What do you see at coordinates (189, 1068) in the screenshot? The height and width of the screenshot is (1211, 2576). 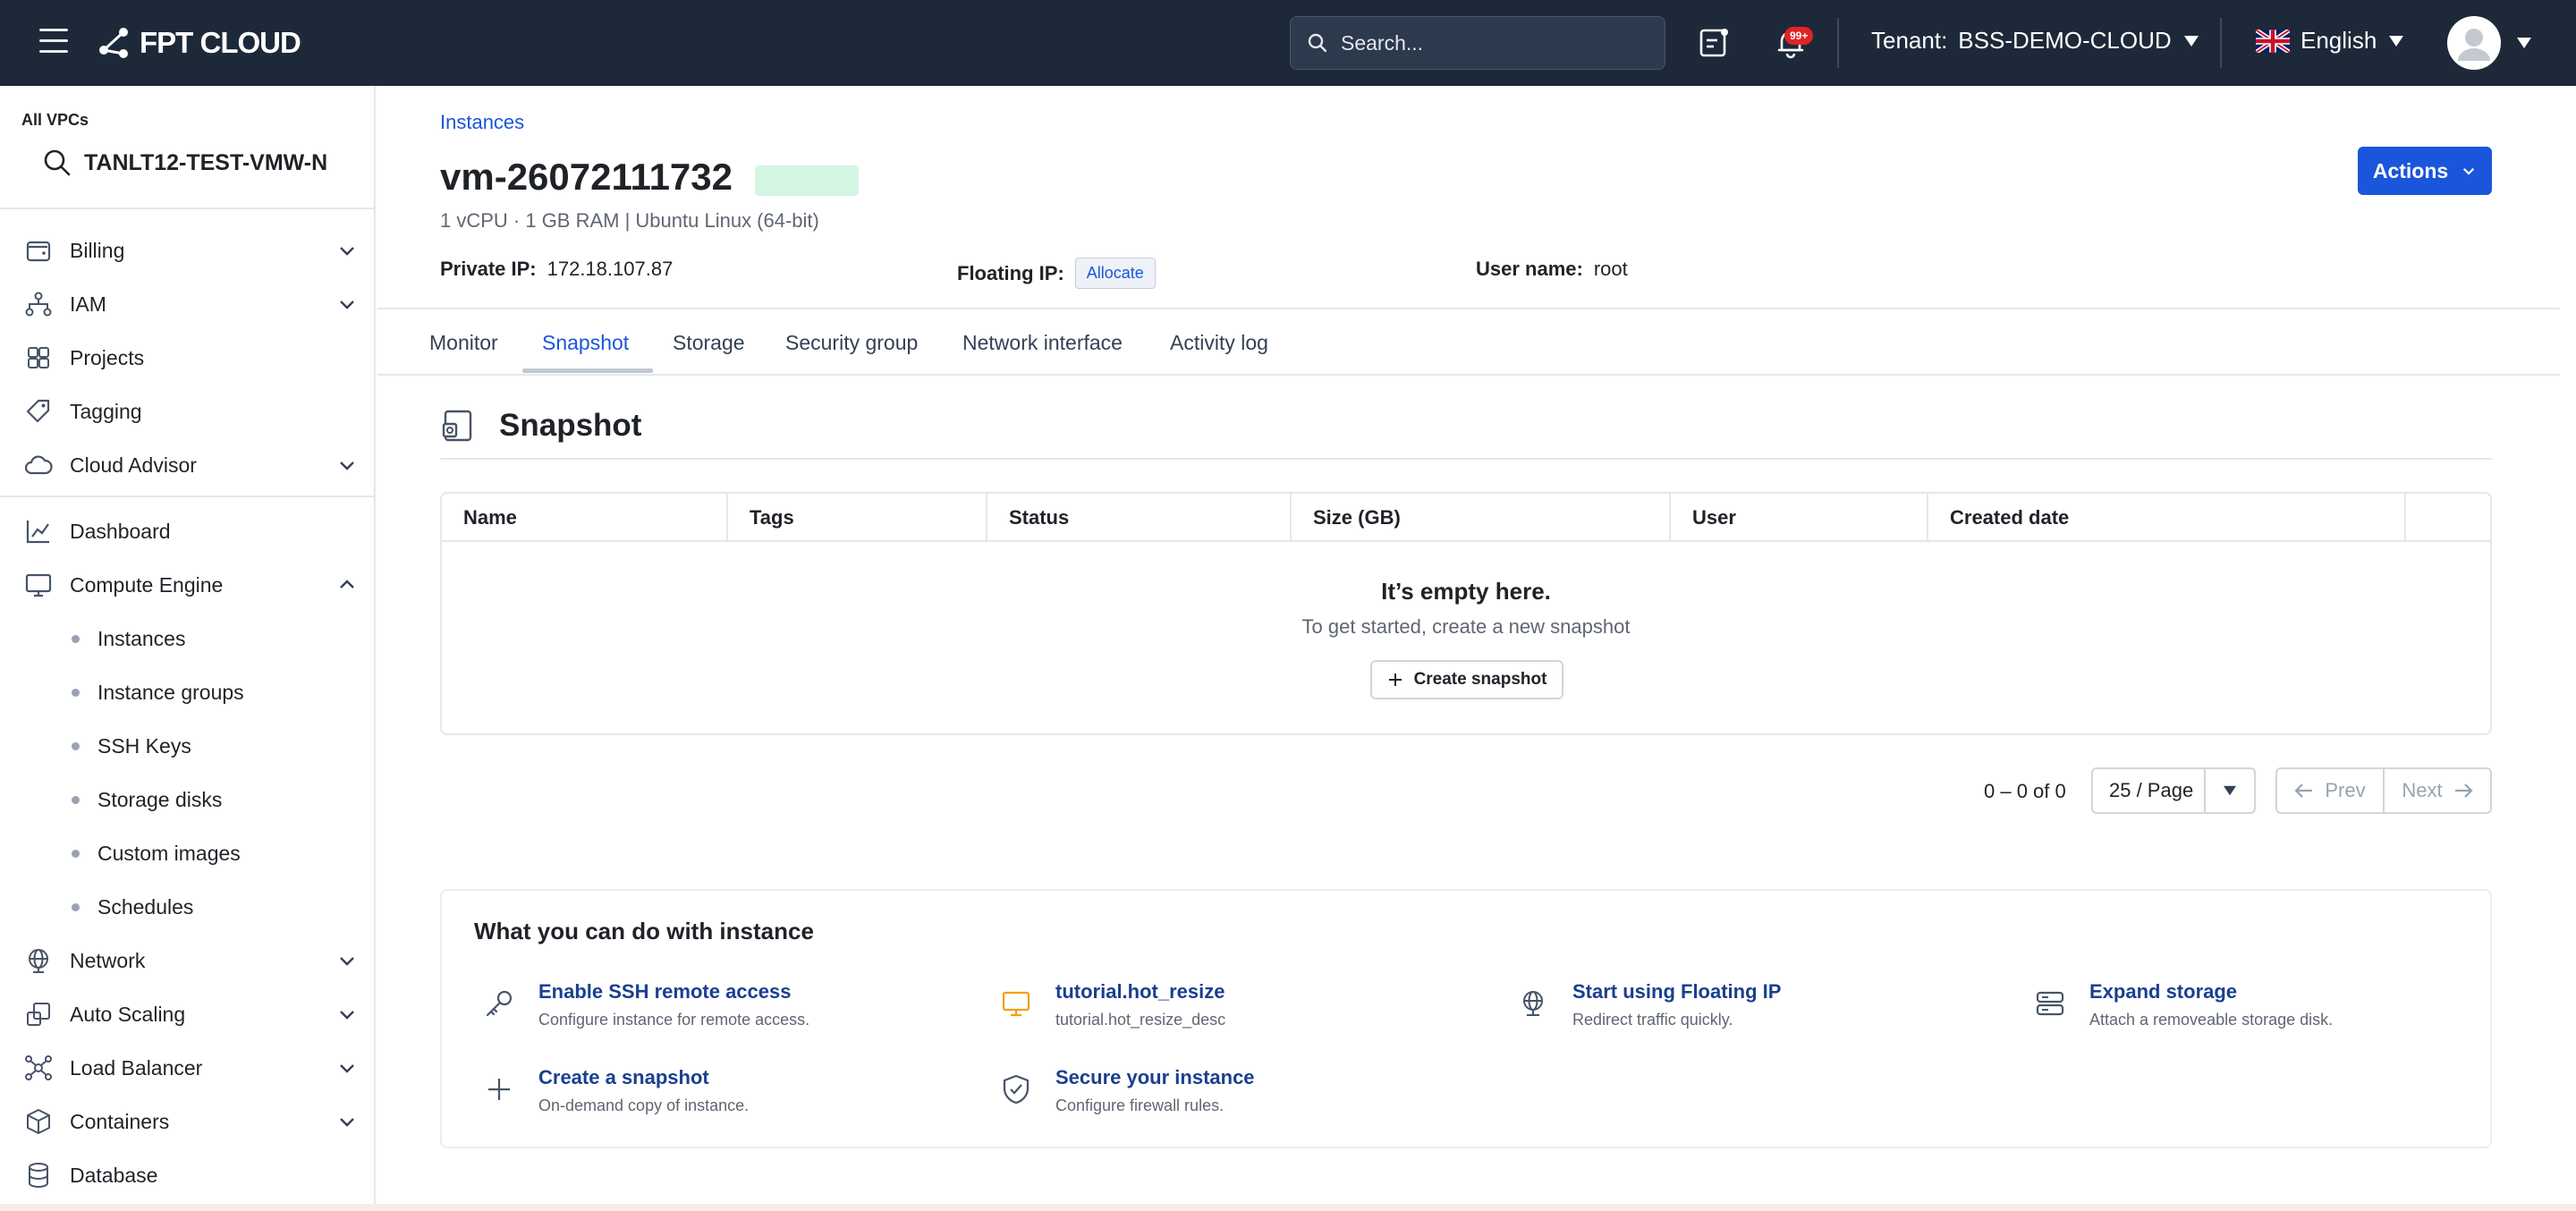 I see `sidebar-item-load-balancer: Load Balancer` at bounding box center [189, 1068].